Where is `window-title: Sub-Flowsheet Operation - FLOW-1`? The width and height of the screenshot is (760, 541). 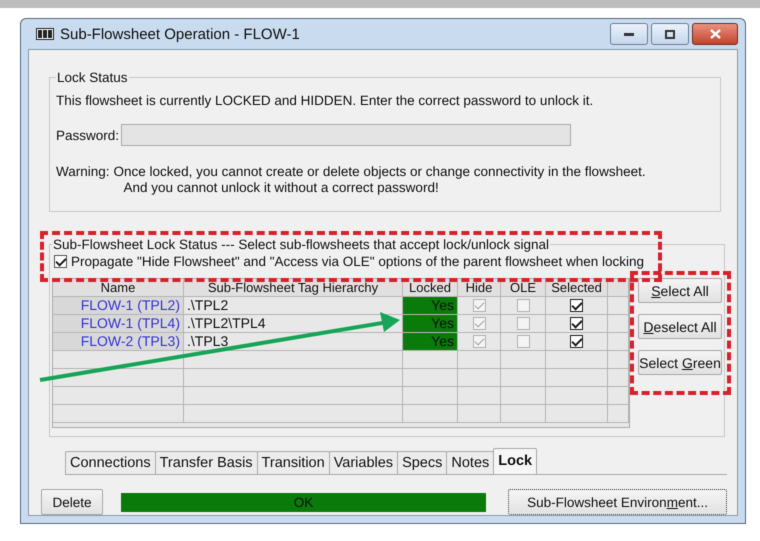
window-title: Sub-Flowsheet Operation - FLOW-1 is located at coordinates (180, 34).